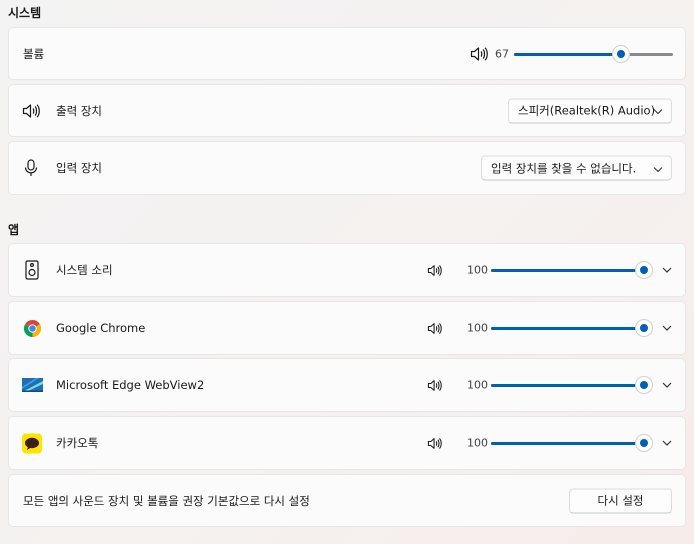 The height and width of the screenshot is (544, 694). What do you see at coordinates (564, 168) in the screenshot?
I see `input-device-value: 입력 장치를 찾을 수 없습니다.` at bounding box center [564, 168].